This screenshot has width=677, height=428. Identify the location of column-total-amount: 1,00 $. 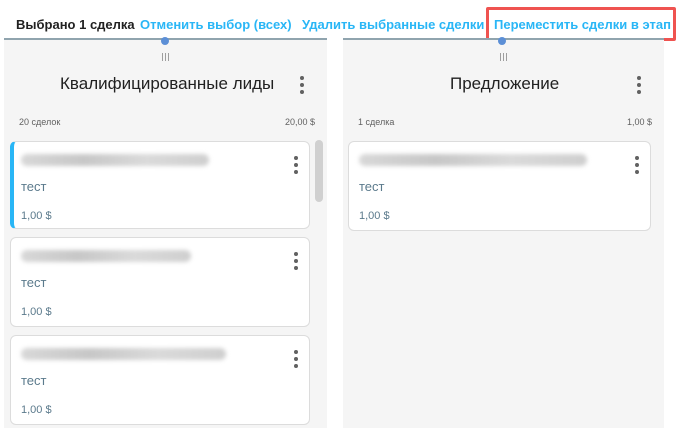
(639, 122).